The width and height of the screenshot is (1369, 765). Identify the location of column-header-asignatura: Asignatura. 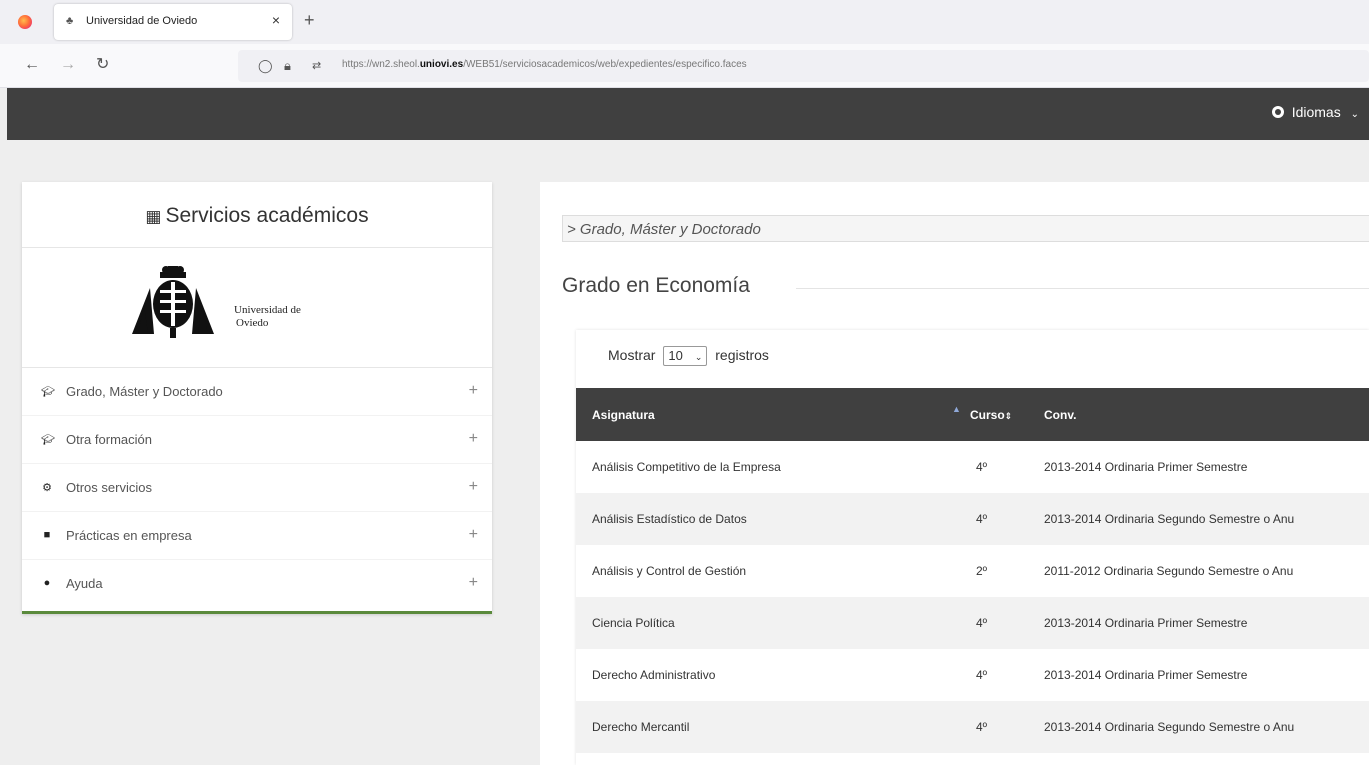
(623, 415).